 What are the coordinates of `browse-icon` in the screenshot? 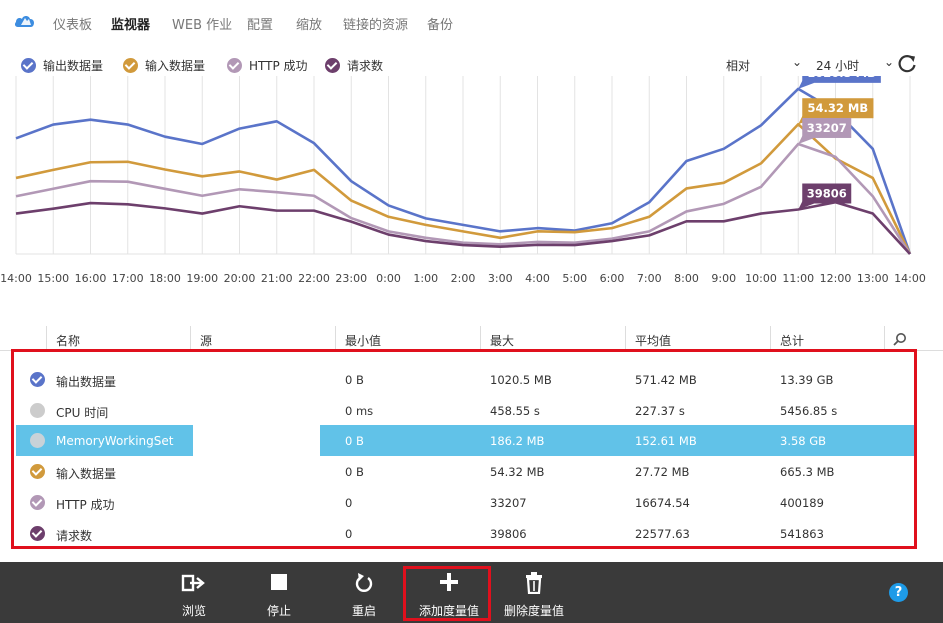 It's located at (193, 583).